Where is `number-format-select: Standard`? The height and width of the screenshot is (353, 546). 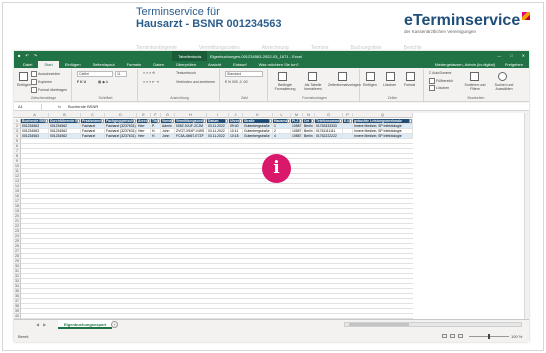
number-format-select: Standard is located at coordinates (244, 74).